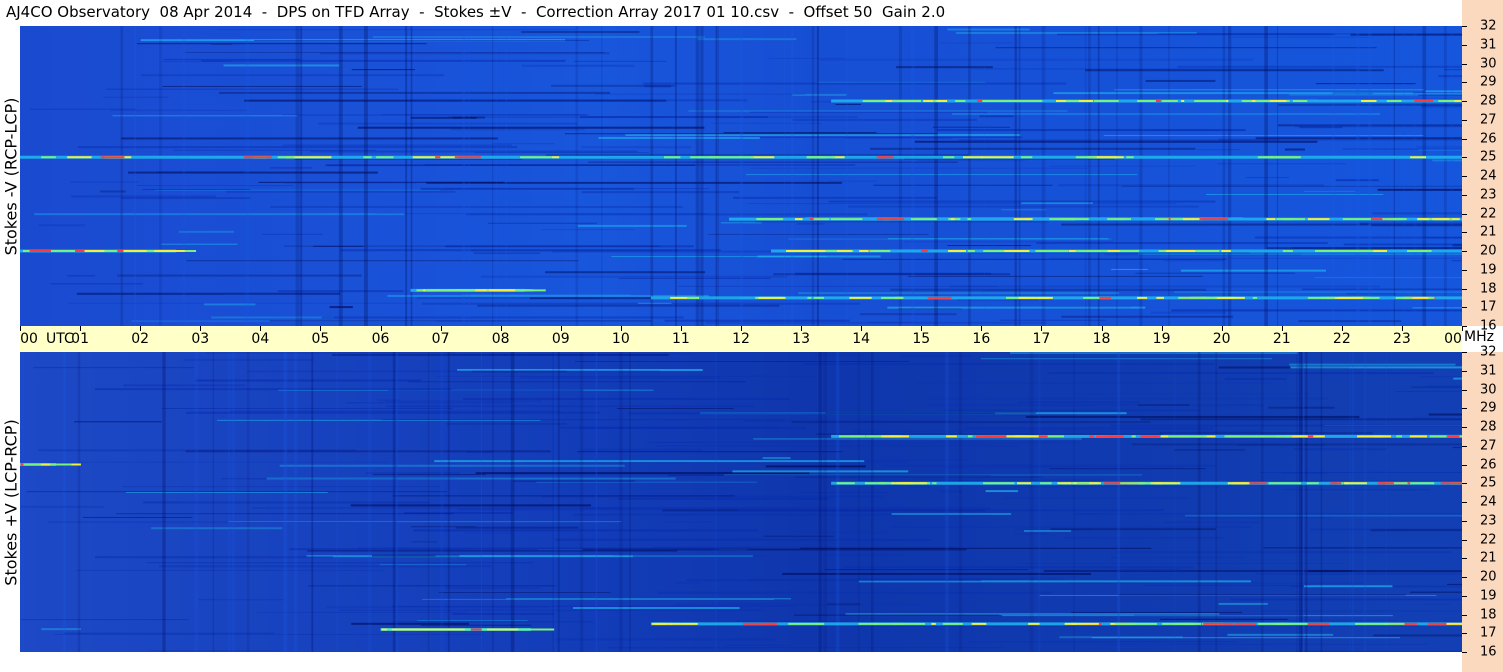 The image size is (1503, 672). What do you see at coordinates (260, 339) in the screenshot?
I see `utc-tick-label: 04` at bounding box center [260, 339].